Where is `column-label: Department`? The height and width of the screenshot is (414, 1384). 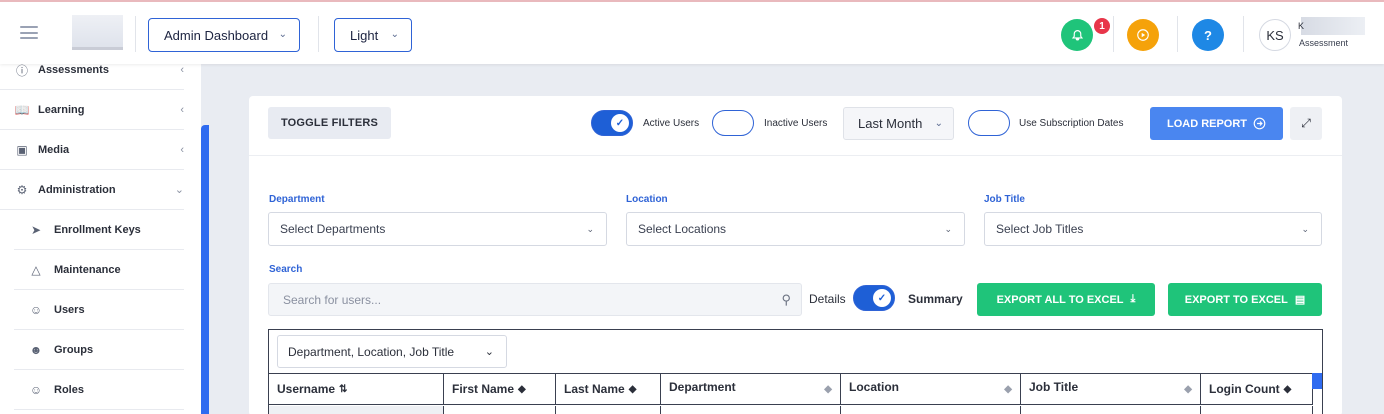
column-label: Department is located at coordinates (702, 387).